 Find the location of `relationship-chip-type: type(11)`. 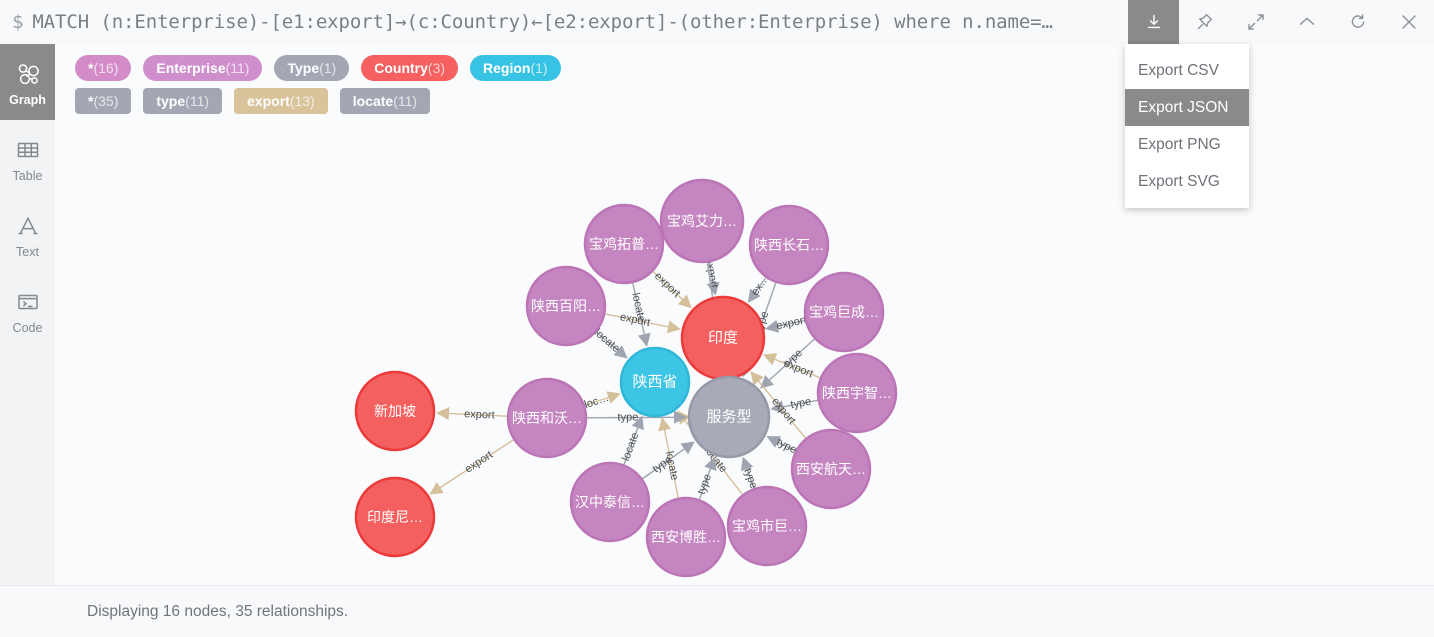

relationship-chip-type: type(11) is located at coordinates (183, 101).